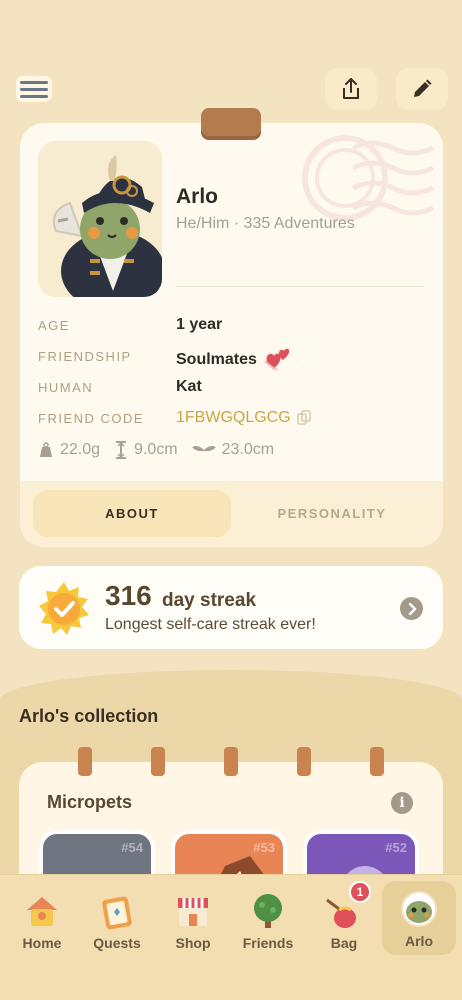  I want to click on nav-friends: Friends, so click(268, 916).